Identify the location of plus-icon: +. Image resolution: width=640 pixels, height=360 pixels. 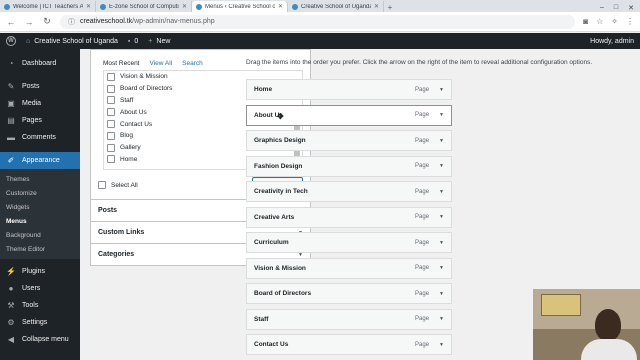
(150, 41).